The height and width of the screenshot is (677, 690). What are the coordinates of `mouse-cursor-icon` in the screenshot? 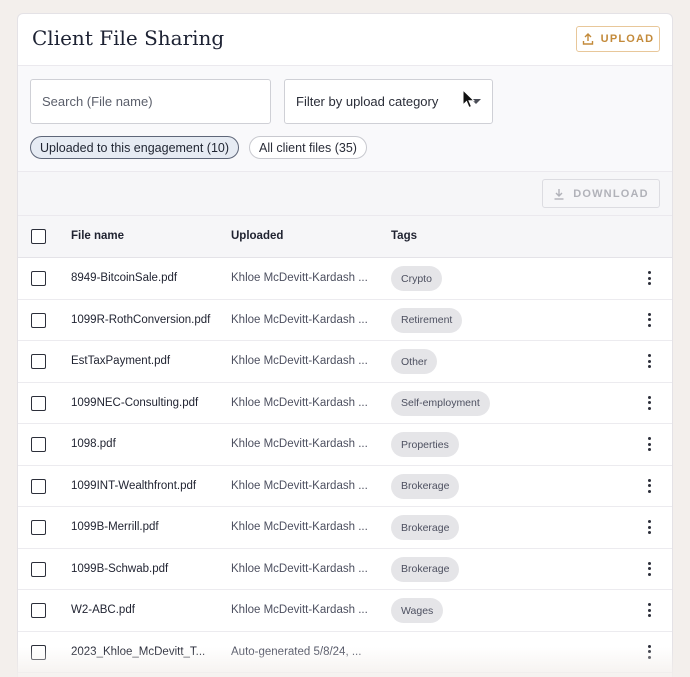 It's located at (469, 99).